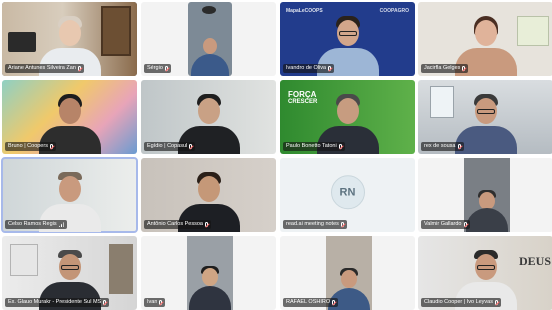 This screenshot has height=310, width=552. I want to click on participant-name: Celso Ramos Regis, so click(32, 224).